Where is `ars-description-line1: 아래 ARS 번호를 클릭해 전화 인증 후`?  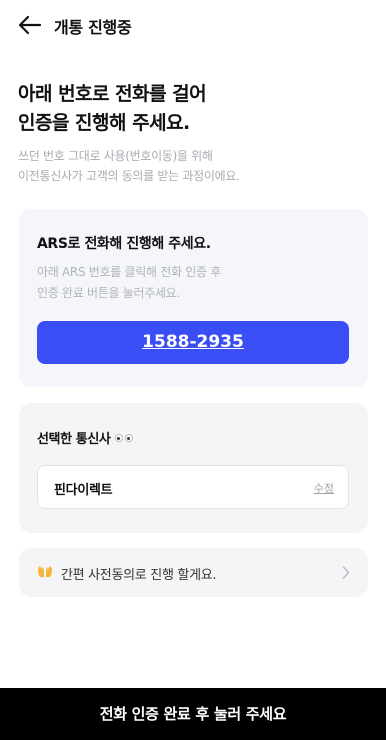
ars-description-line1: 아래 ARS 번호를 클릭해 전화 인증 후 is located at coordinates (129, 272).